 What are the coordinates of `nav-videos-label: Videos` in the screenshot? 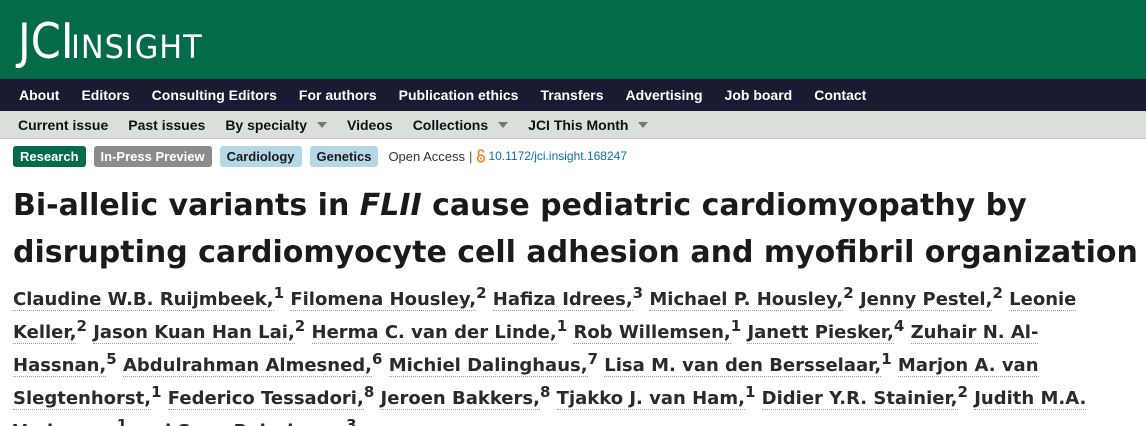 It's located at (370, 124).